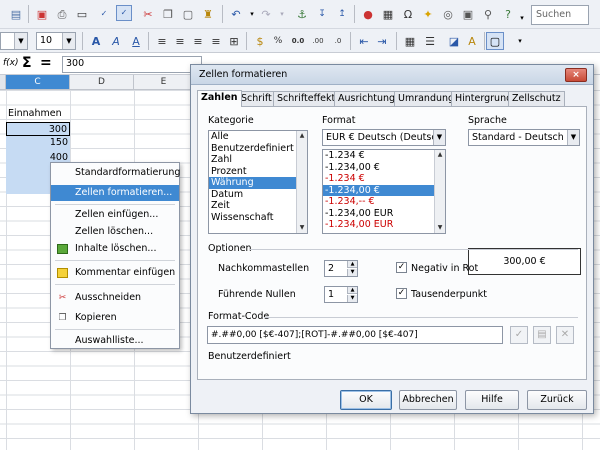  I want to click on zoom-icon: ⚲, so click(488, 14).